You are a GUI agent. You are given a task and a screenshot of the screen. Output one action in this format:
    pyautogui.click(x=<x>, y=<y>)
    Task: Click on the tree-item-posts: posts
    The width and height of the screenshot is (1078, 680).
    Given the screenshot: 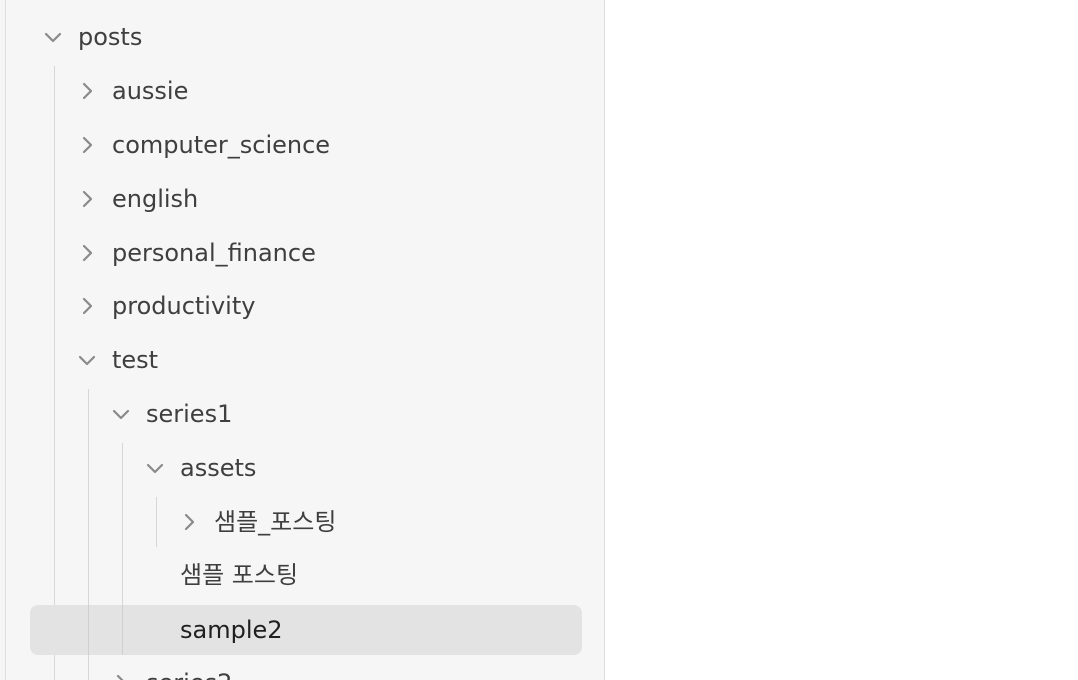 What is the action you would take?
    pyautogui.click(x=306, y=37)
    